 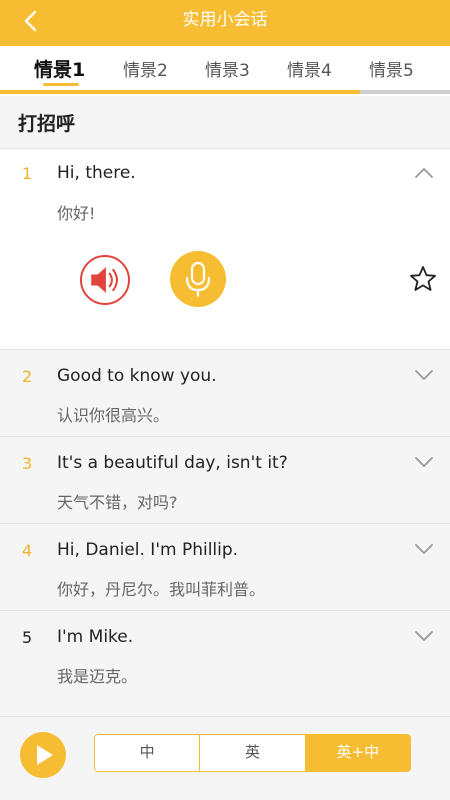 What do you see at coordinates (225, 122) in the screenshot?
I see `section-header: 打招呼` at bounding box center [225, 122].